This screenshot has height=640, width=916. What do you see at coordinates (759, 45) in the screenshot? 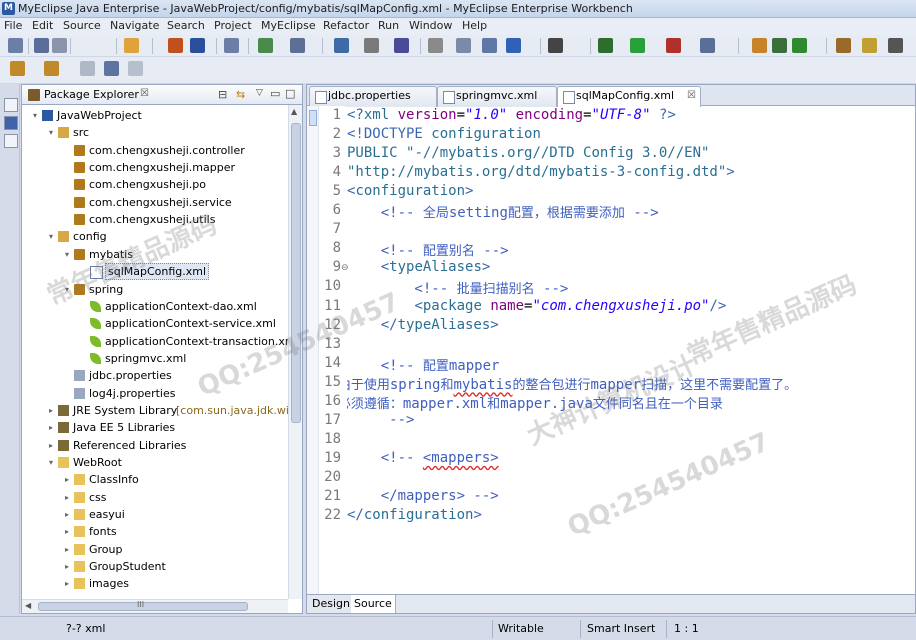
I see `team-icon` at bounding box center [759, 45].